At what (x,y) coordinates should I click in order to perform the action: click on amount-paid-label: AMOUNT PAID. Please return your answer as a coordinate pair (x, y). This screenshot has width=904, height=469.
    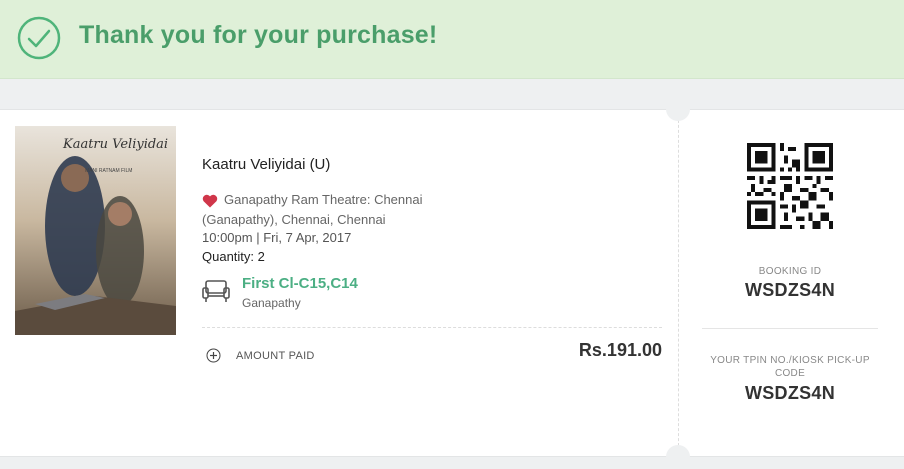
    Looking at the image, I should click on (275, 356).